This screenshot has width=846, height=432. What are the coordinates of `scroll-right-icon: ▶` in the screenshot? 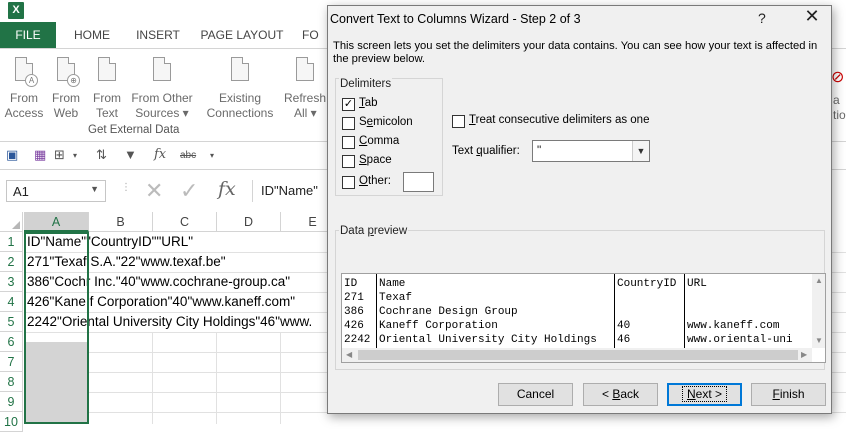 It's located at (804, 354).